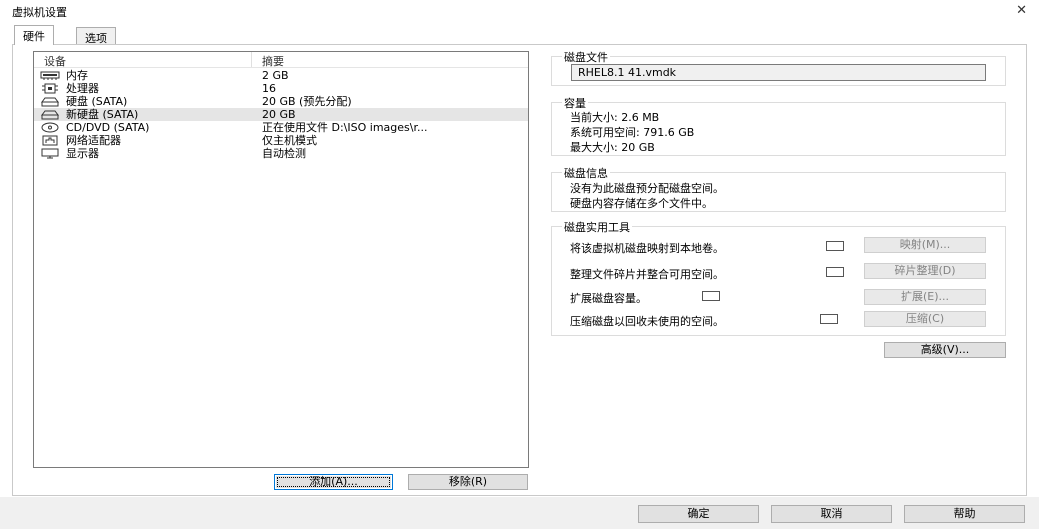 Image resolution: width=1039 pixels, height=529 pixels. What do you see at coordinates (608, 298) in the screenshot?
I see `expand-description: 扩展磁盘容量。` at bounding box center [608, 298].